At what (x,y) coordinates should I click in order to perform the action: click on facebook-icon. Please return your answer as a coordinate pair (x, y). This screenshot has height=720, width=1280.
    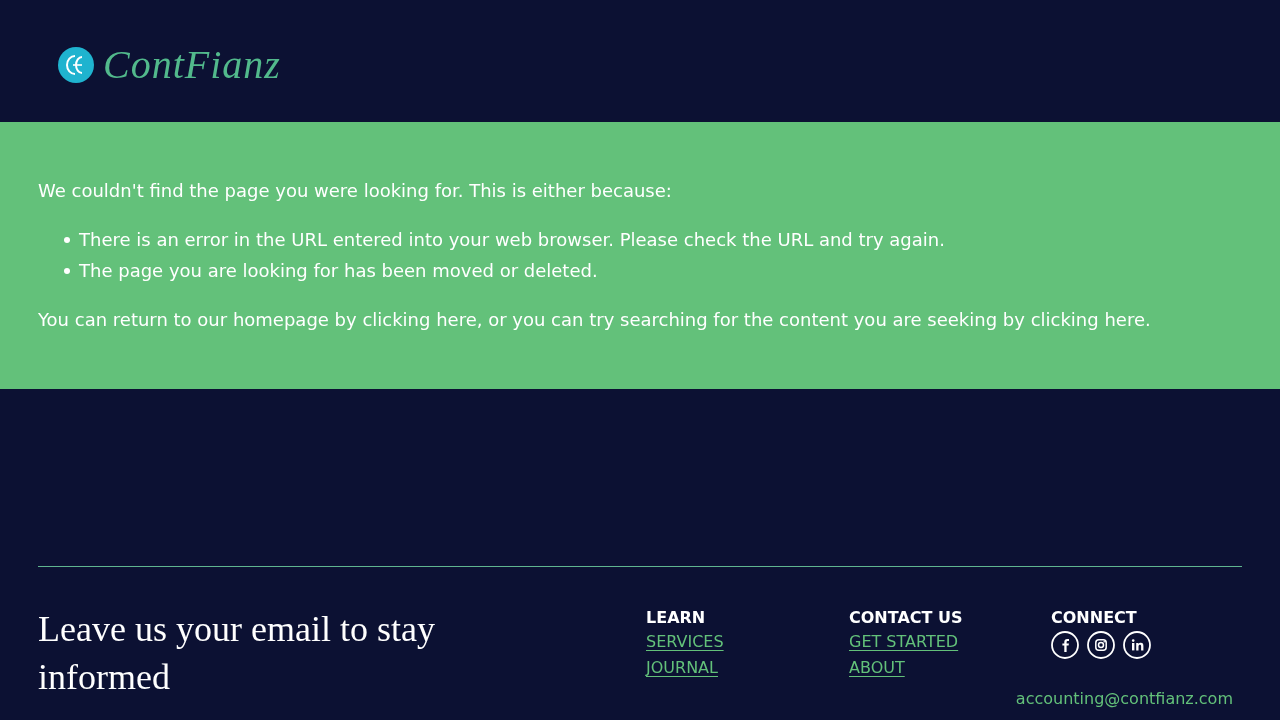
    Looking at the image, I should click on (1065, 645).